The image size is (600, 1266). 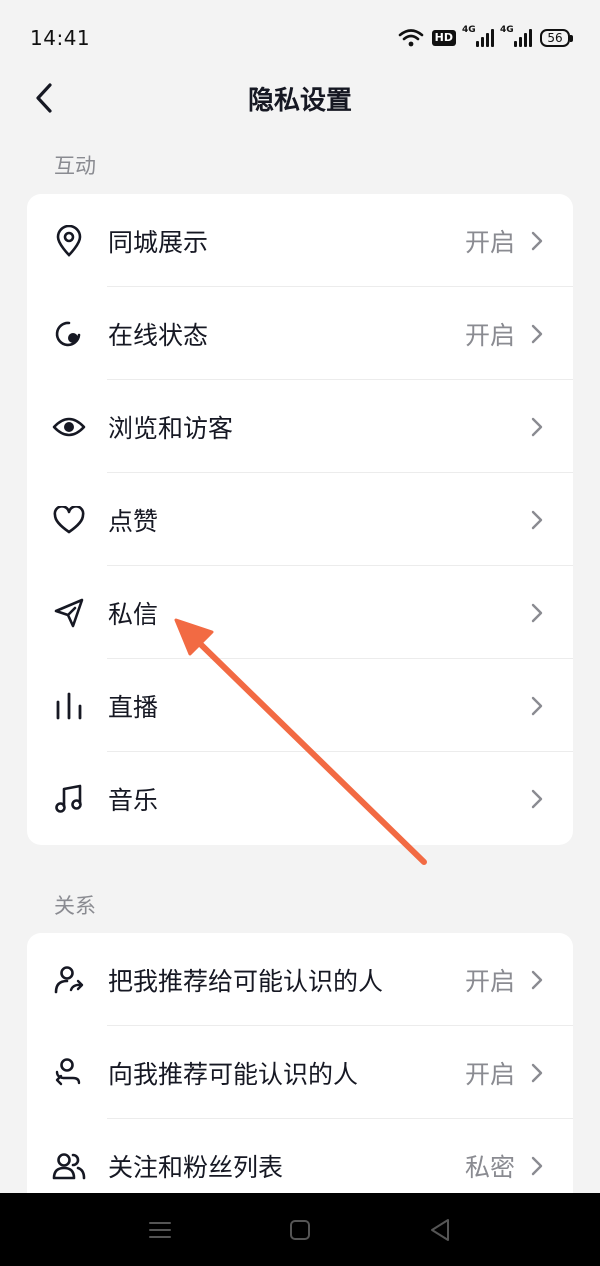 What do you see at coordinates (69, 334) in the screenshot?
I see `online-status-icon` at bounding box center [69, 334].